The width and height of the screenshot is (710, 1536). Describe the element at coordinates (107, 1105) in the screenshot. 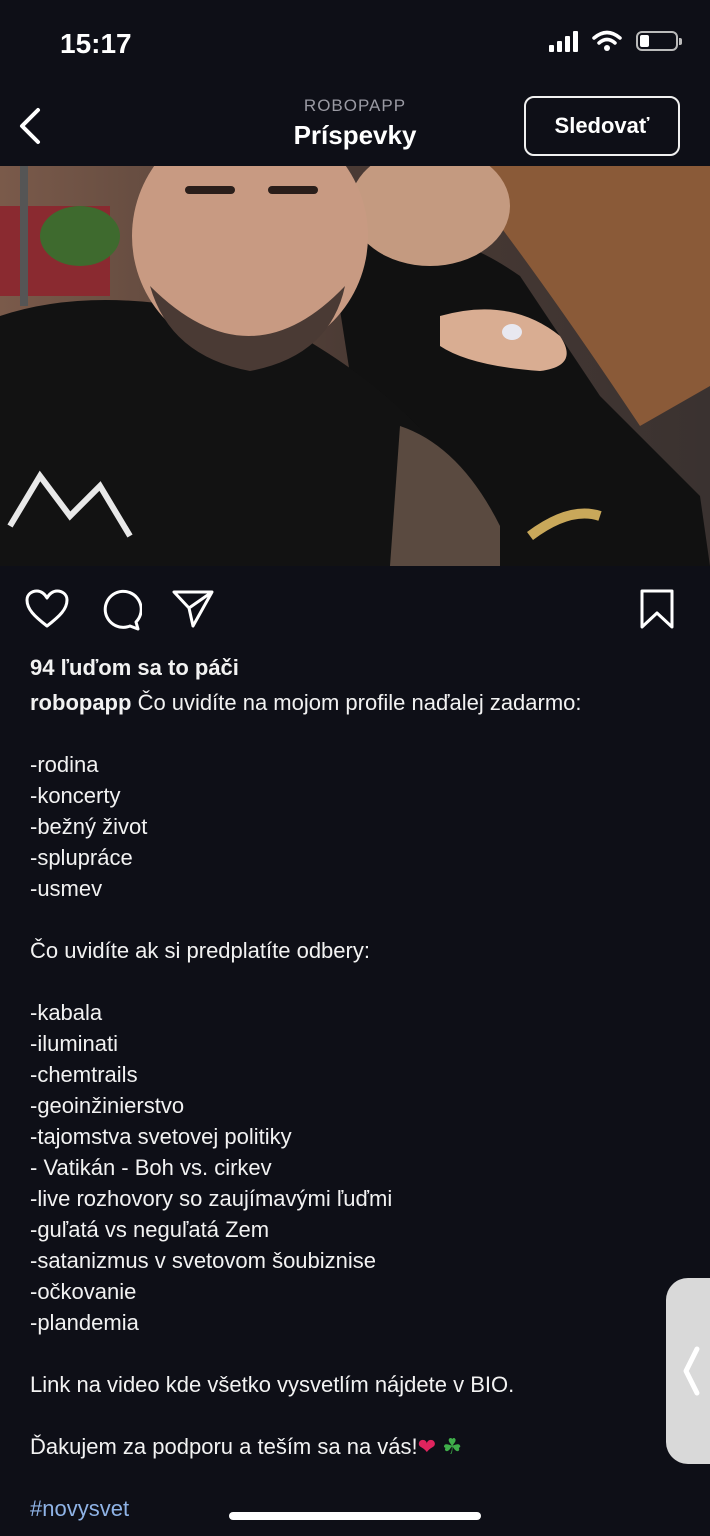

I see `paid-item: -geoinžinierstvo` at that location.